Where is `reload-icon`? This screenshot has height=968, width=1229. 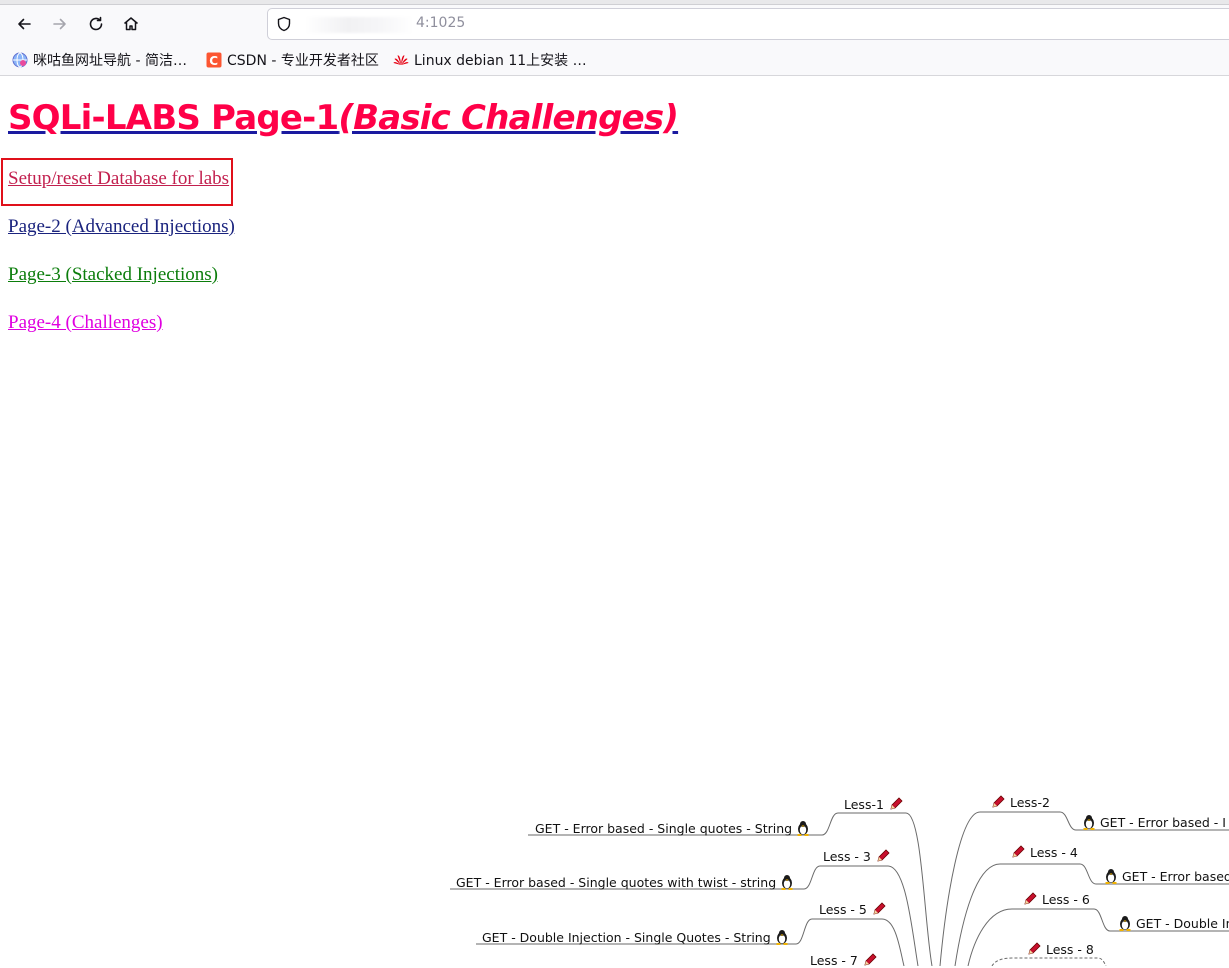
reload-icon is located at coordinates (96, 23).